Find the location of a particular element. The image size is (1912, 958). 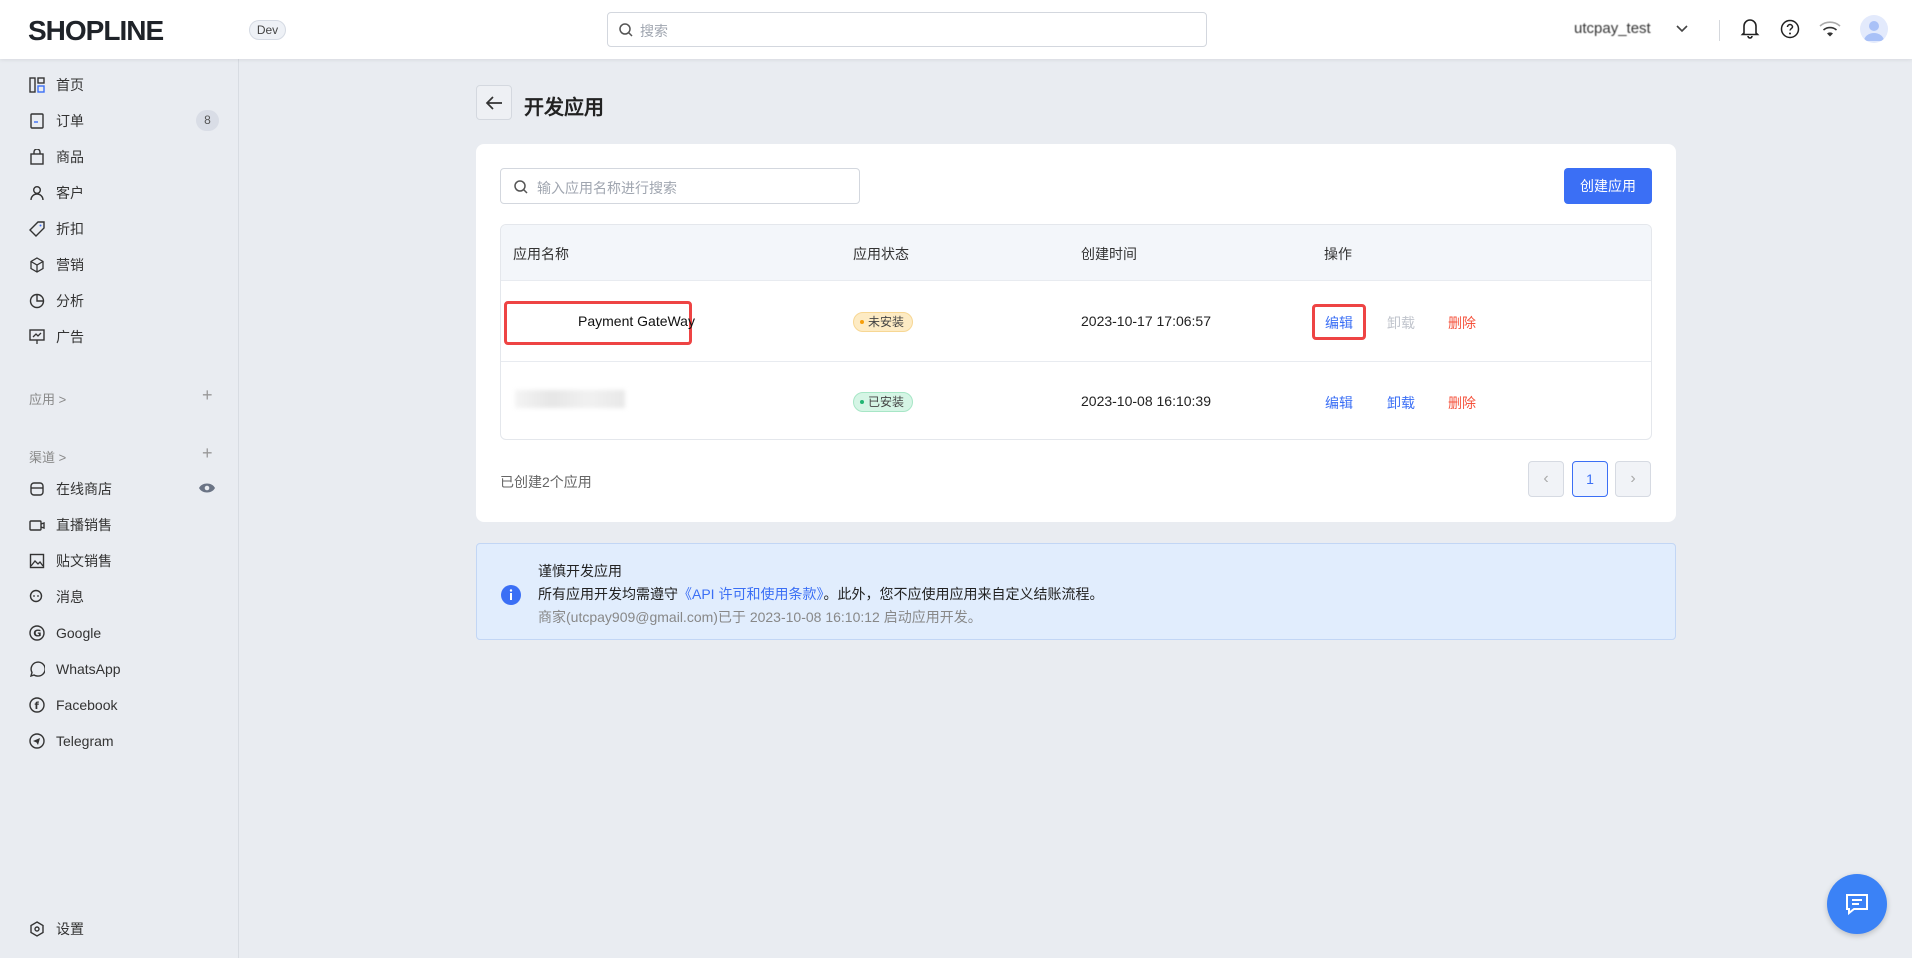

sidebar-item-label: Facebook is located at coordinates (87, 705).